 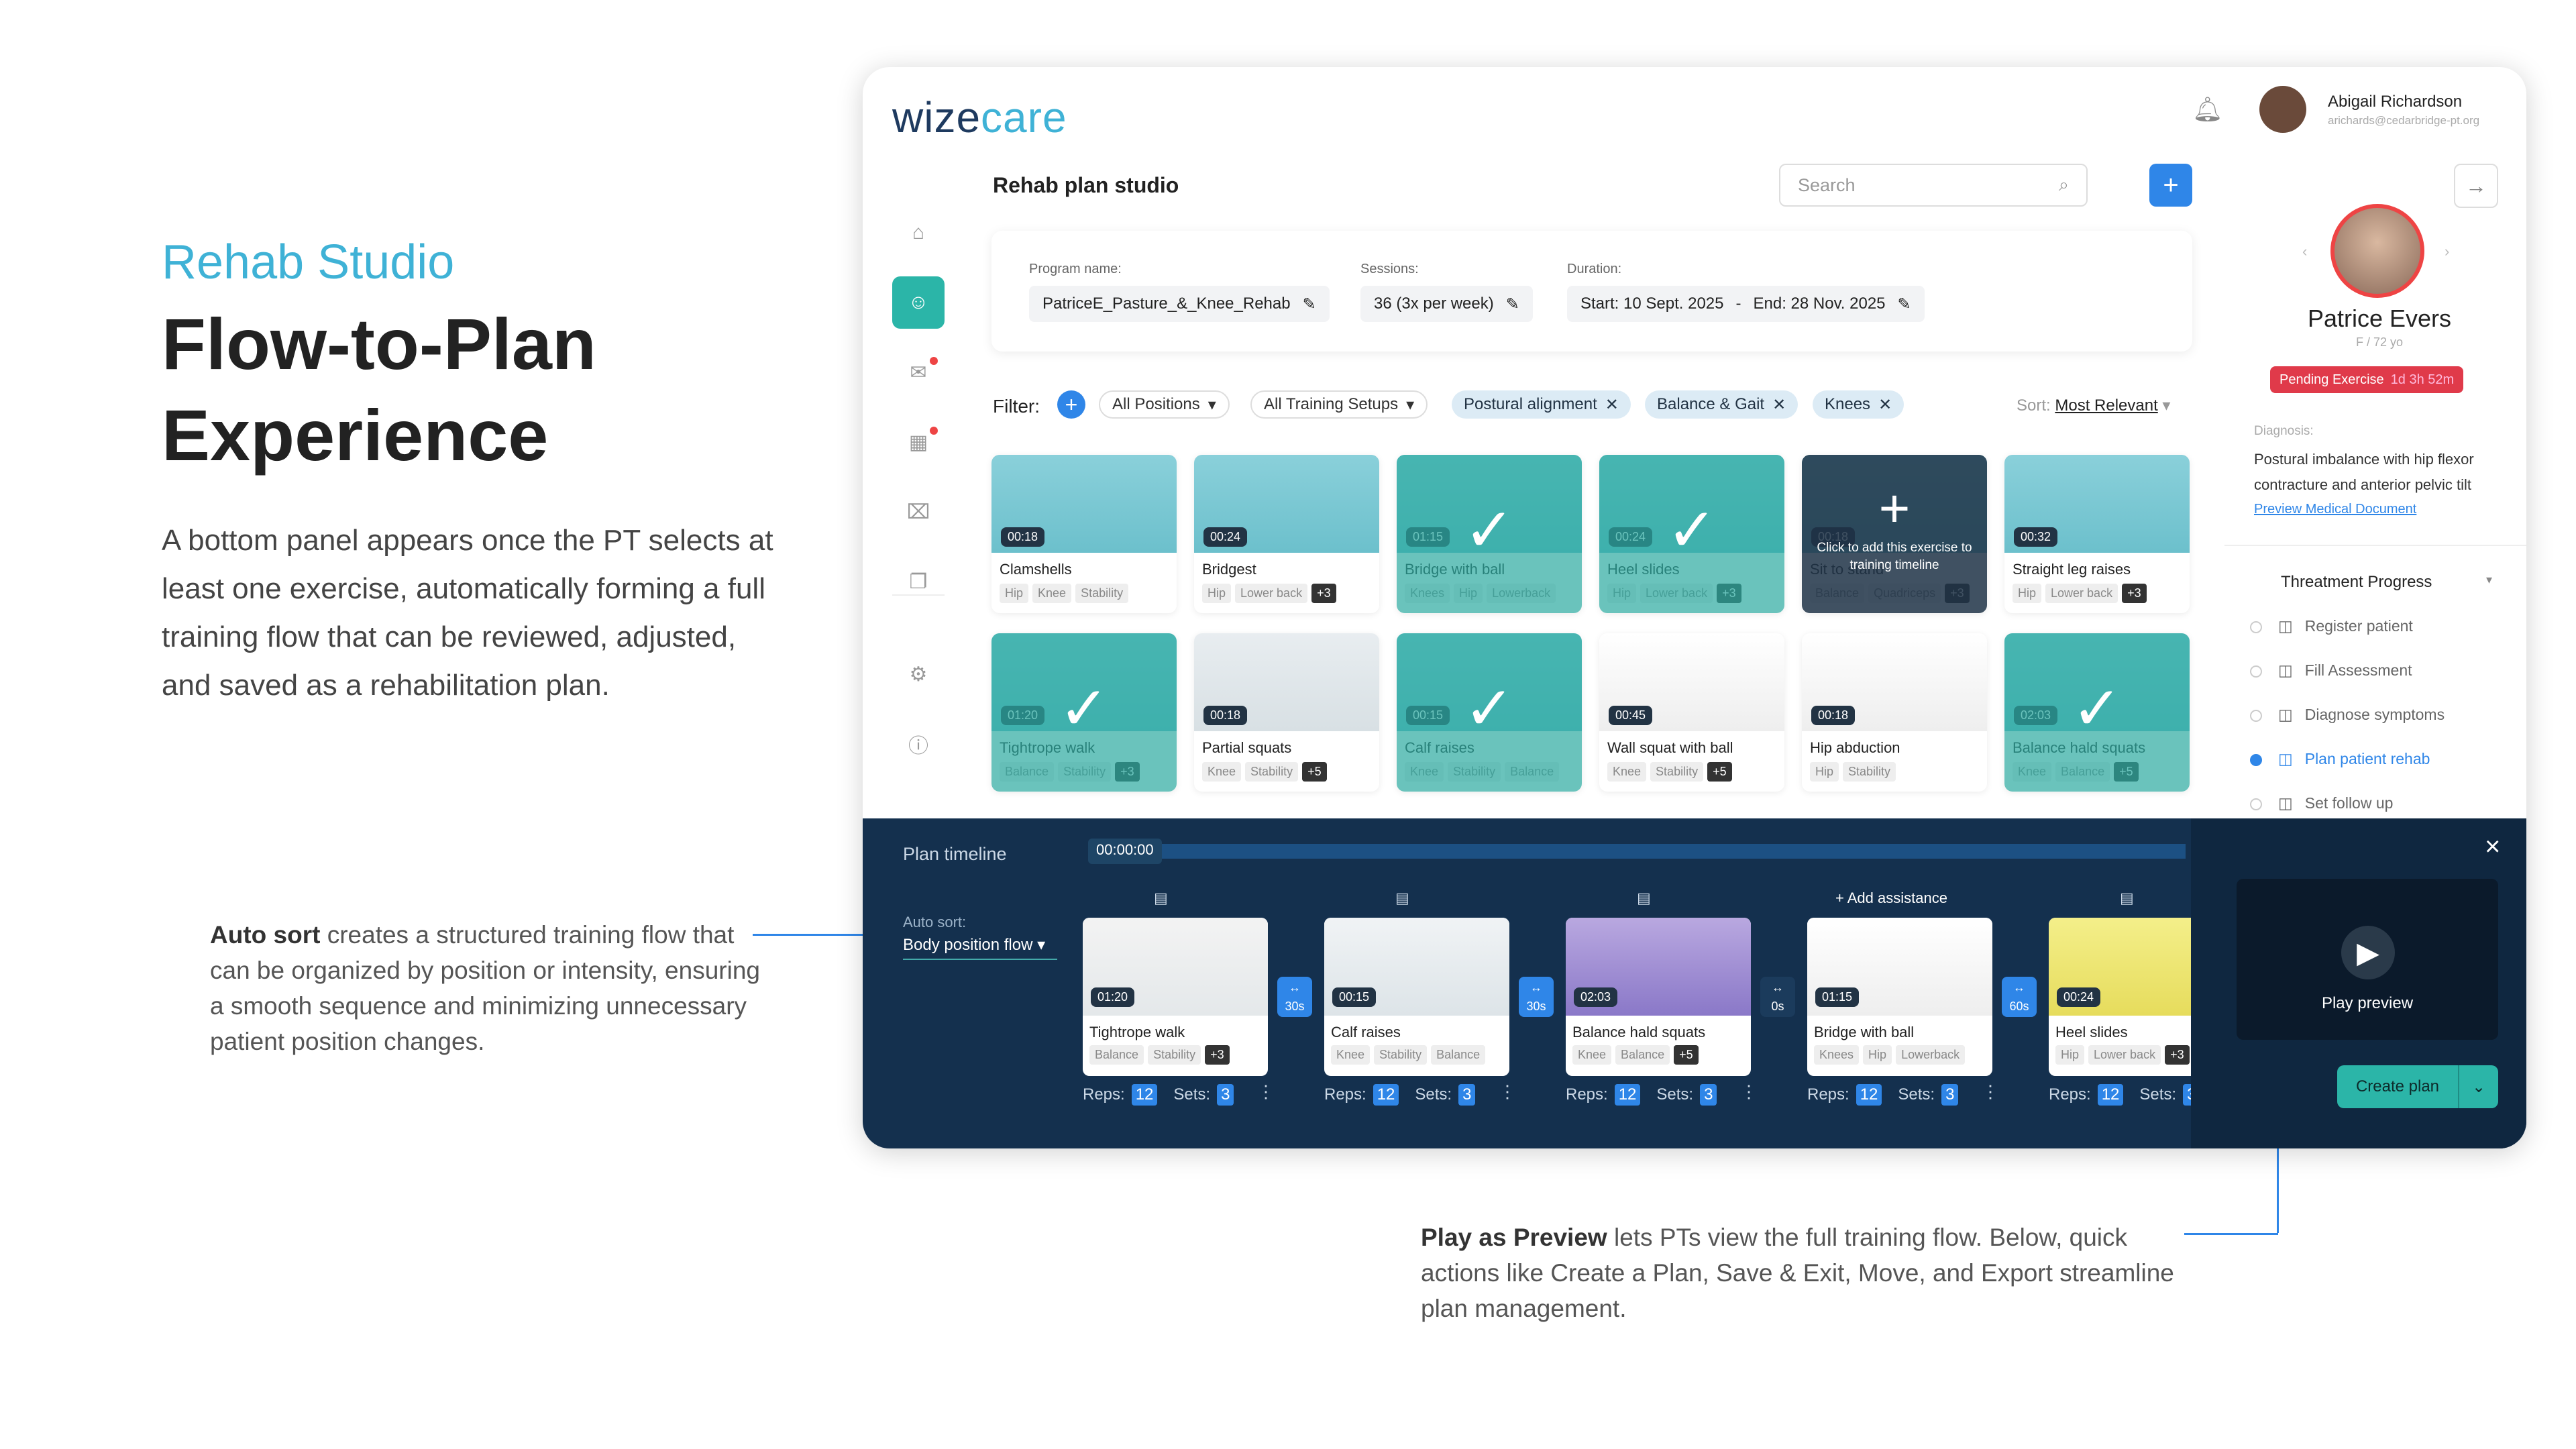 What do you see at coordinates (2285, 670) in the screenshot?
I see `step-icon: ◫` at bounding box center [2285, 670].